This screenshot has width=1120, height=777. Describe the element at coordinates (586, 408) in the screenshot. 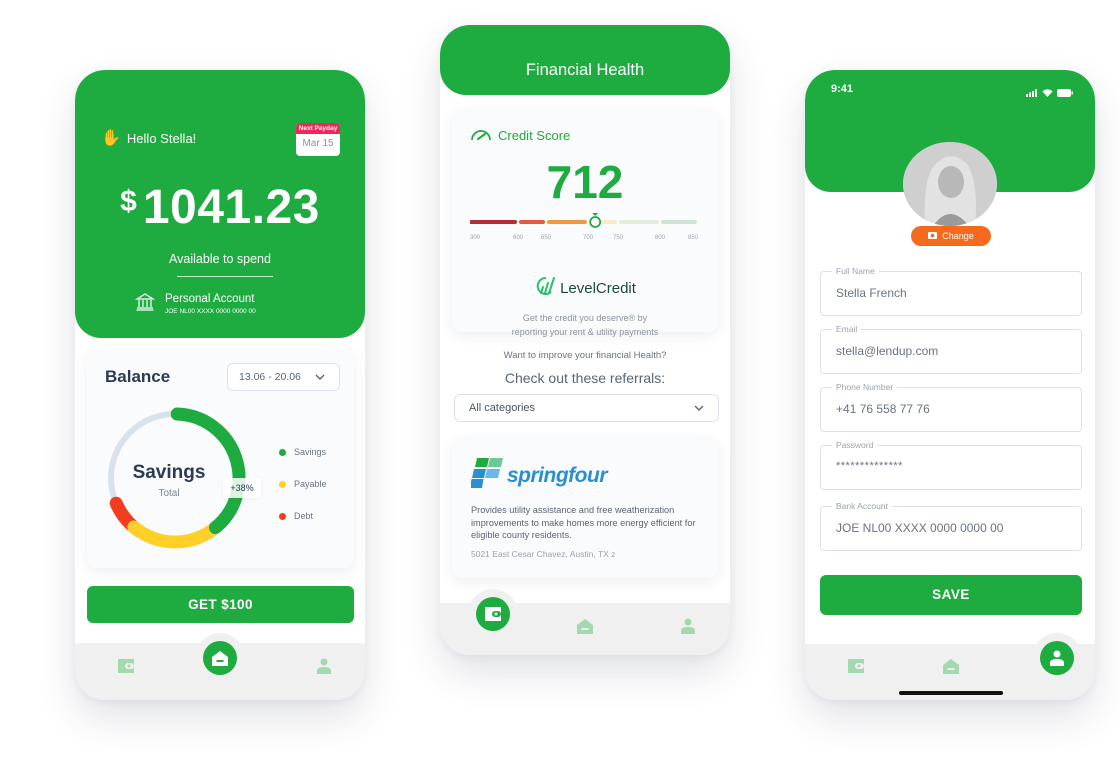

I see `category-select: All categories` at that location.